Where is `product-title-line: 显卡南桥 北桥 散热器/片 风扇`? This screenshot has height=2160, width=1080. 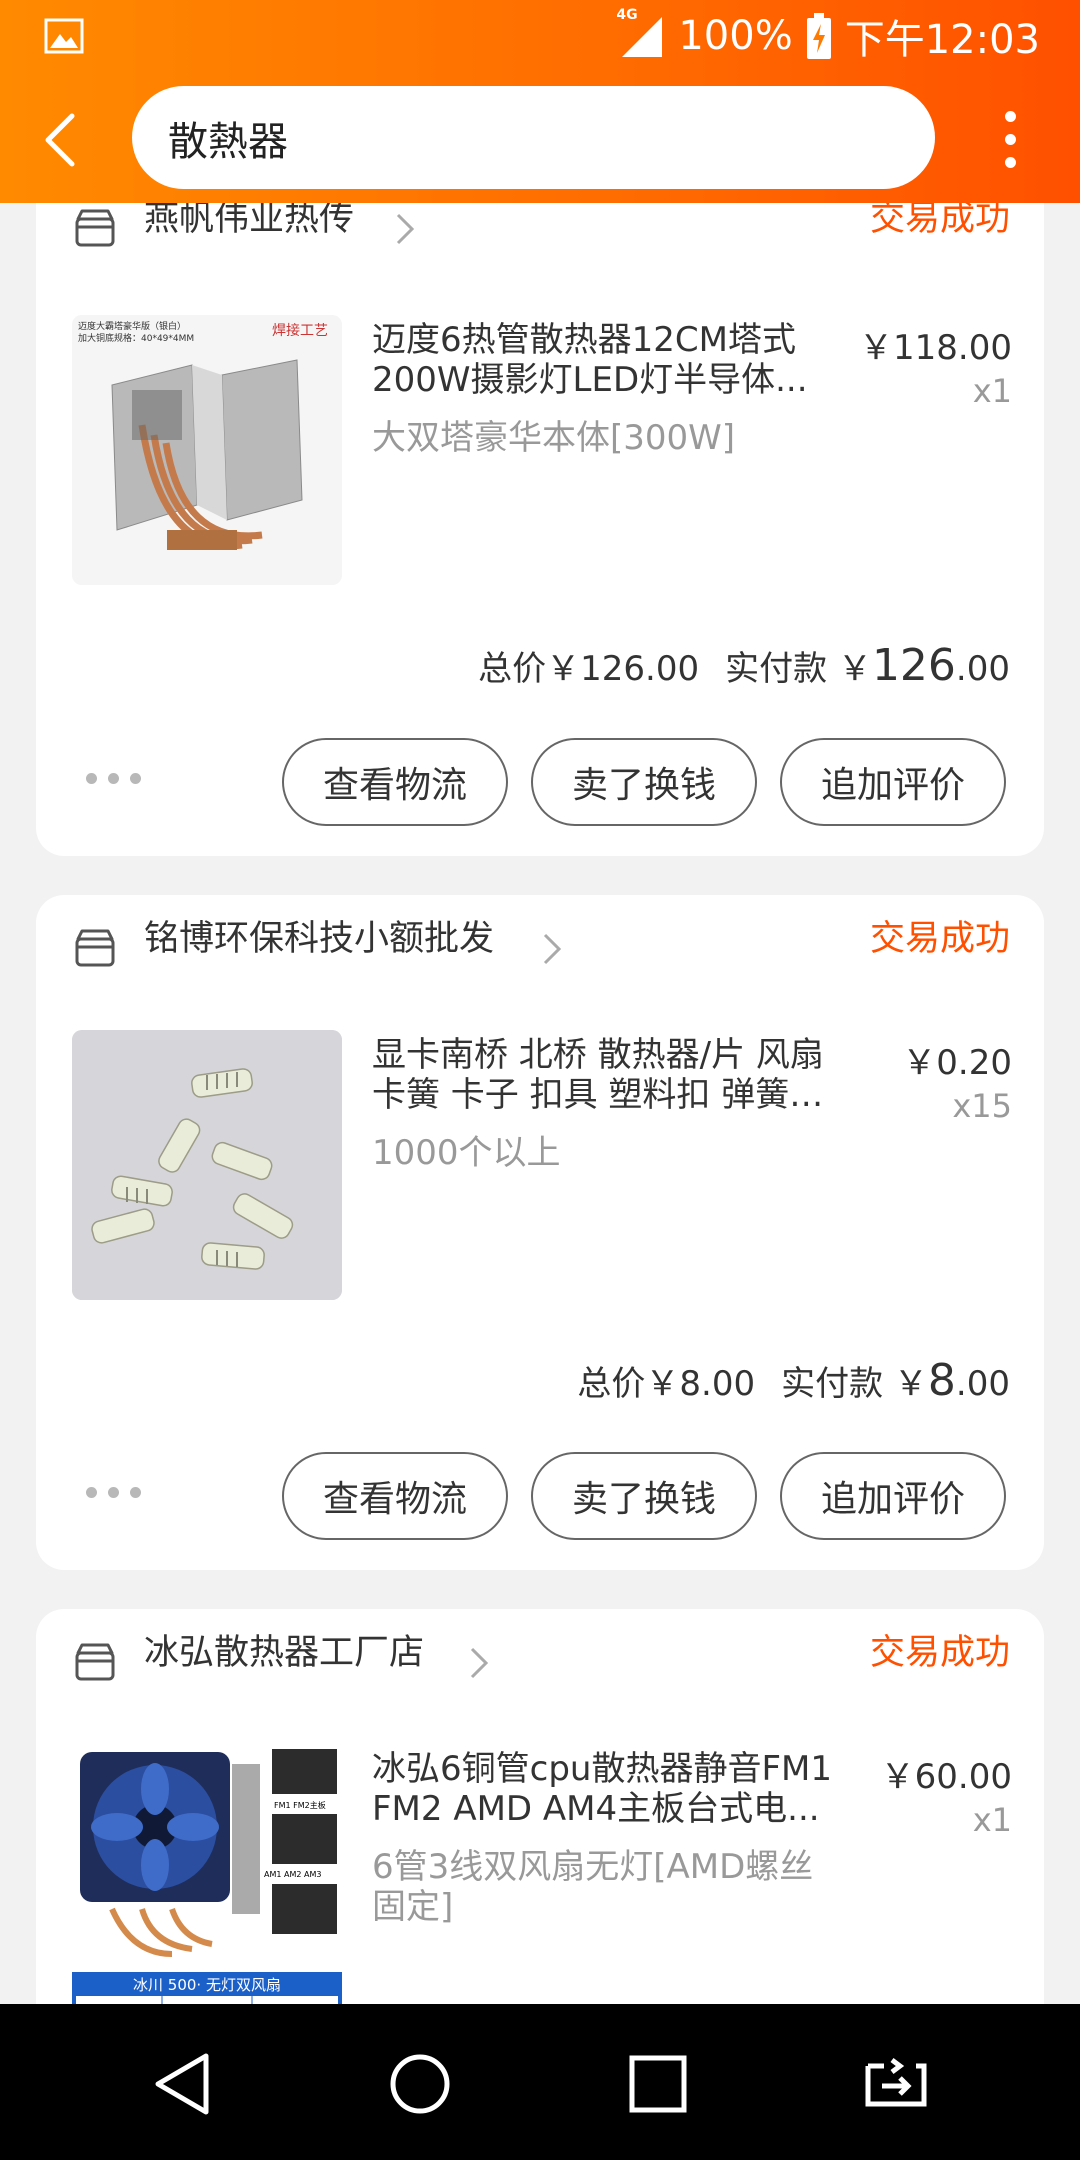
product-title-line: 显卡南桥 北桥 散热器/片 风扇 is located at coordinates (598, 1055).